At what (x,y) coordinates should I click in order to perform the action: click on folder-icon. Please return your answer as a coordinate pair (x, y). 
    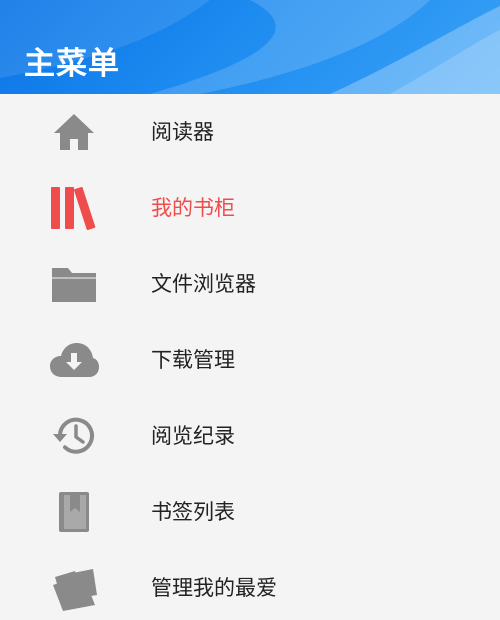
    Looking at the image, I should click on (74, 284).